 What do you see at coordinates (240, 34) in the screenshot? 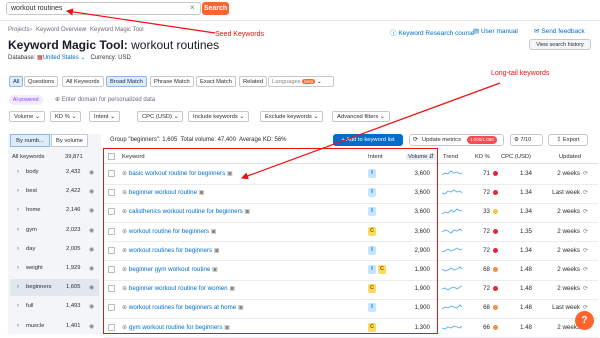
I see `seed-keywords-annotation: Seed Keywords` at bounding box center [240, 34].